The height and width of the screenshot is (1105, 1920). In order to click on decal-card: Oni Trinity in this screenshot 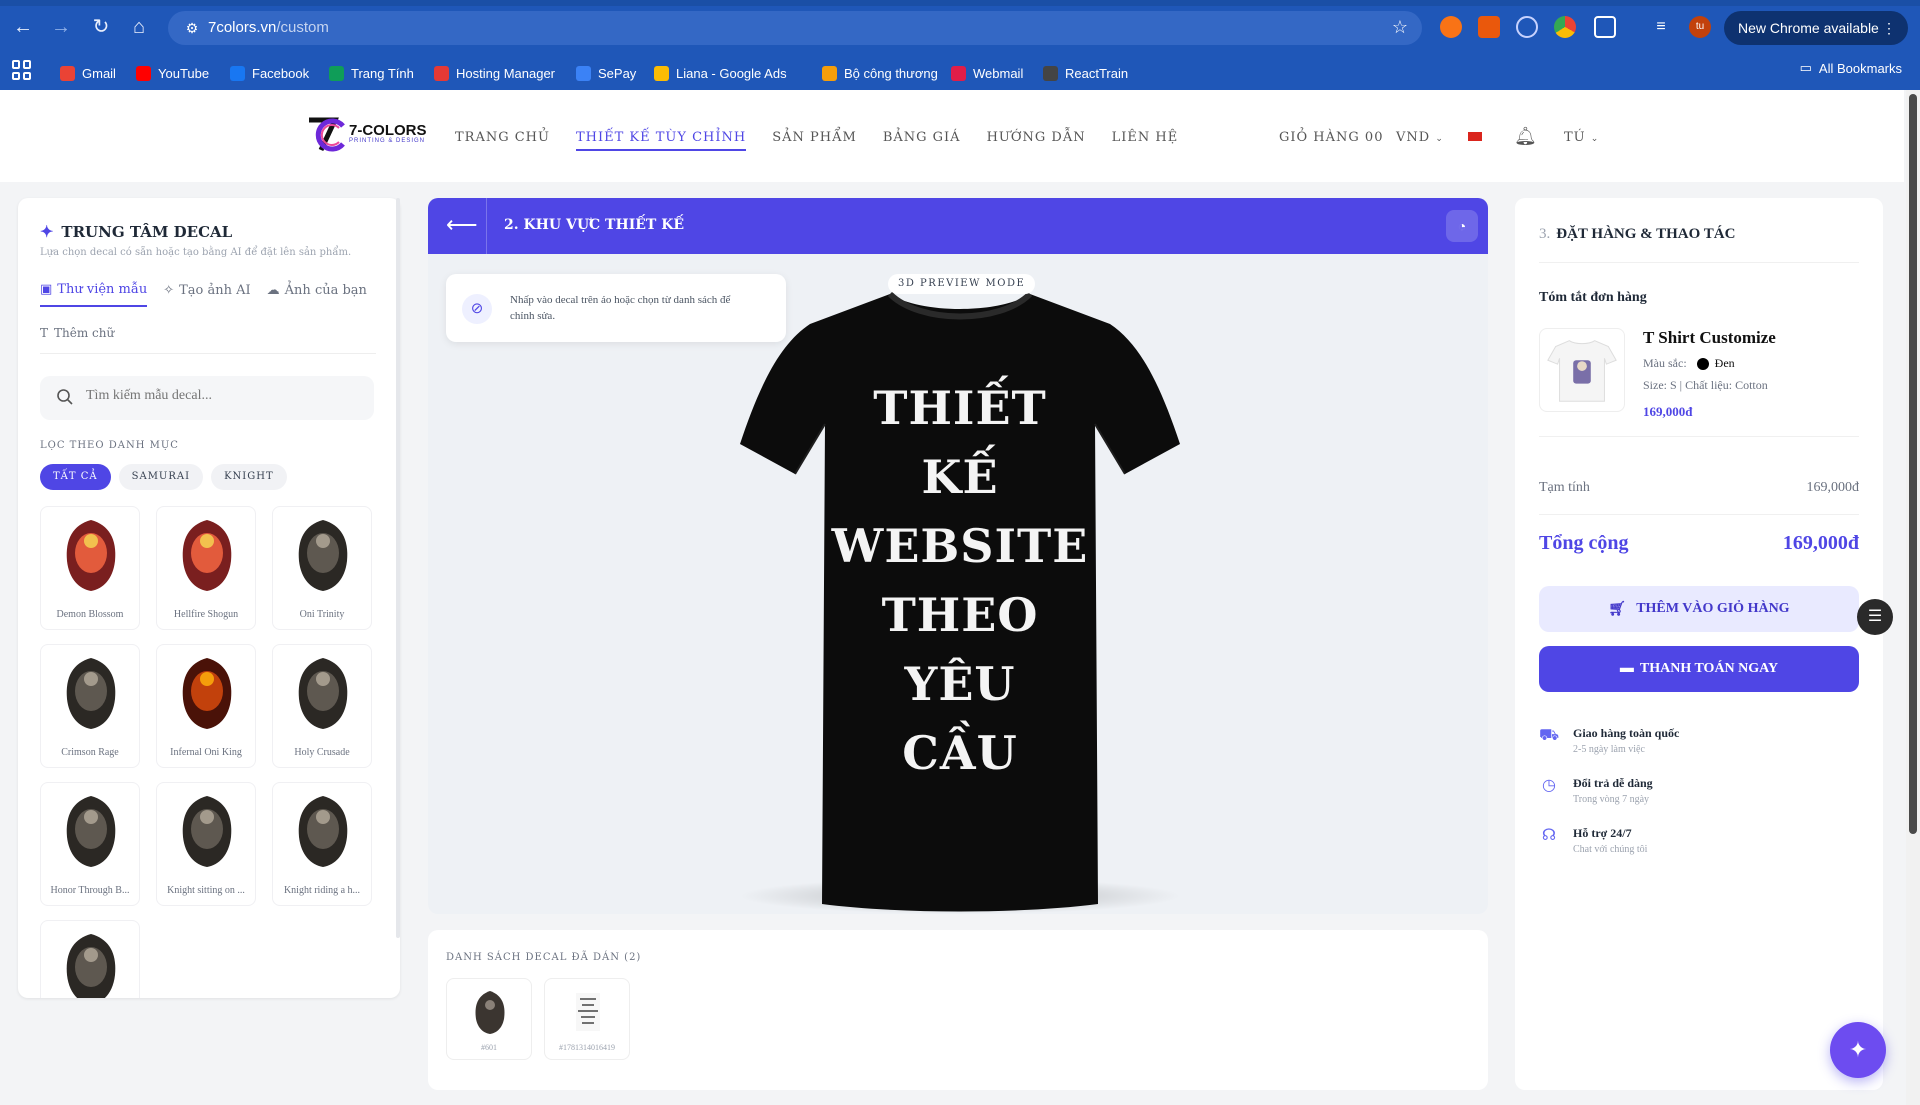, I will do `click(322, 568)`.